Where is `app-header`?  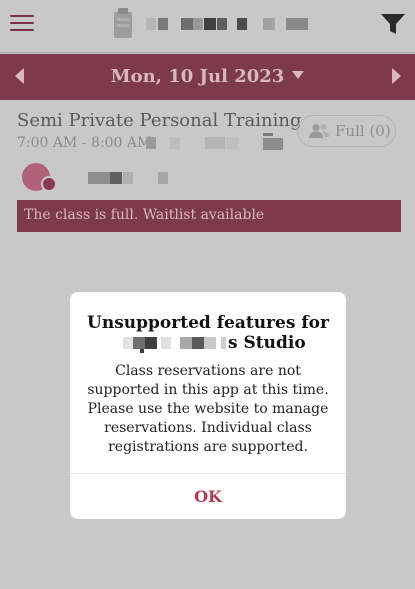
app-header is located at coordinates (207, 26).